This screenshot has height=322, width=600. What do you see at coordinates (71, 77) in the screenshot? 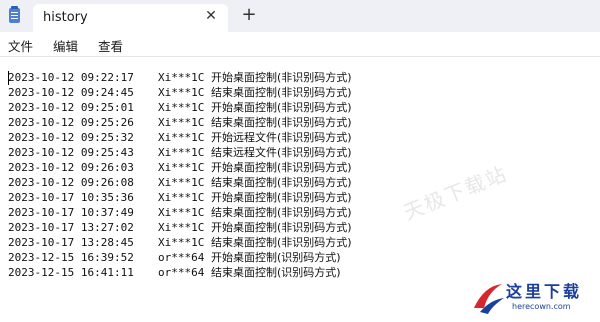
I see `log-time: 2023-10-12 09:22:17` at bounding box center [71, 77].